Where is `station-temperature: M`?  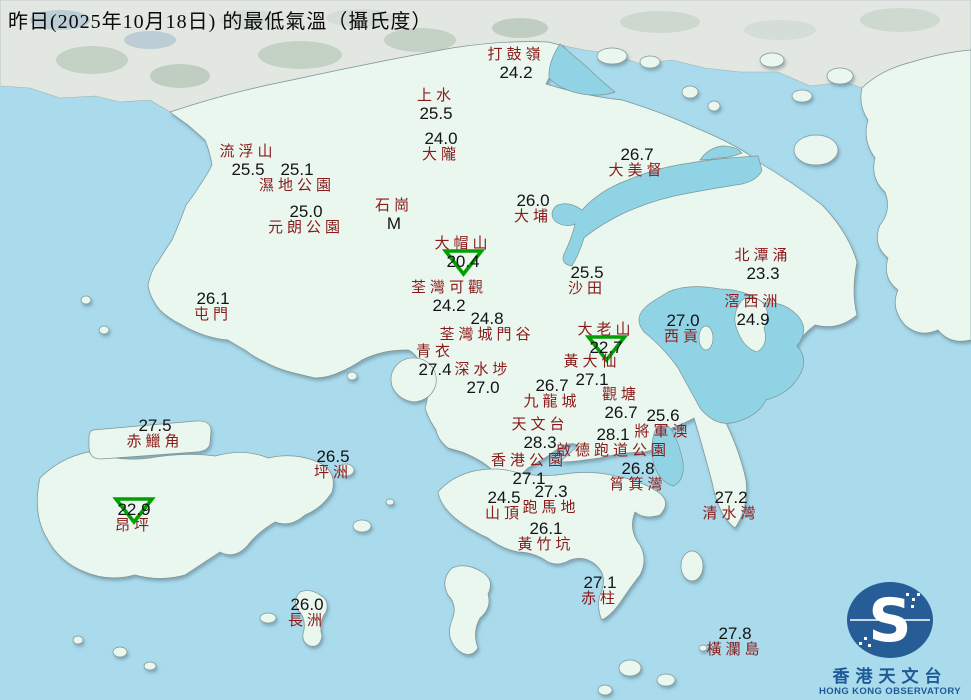 station-temperature: M is located at coordinates (394, 223).